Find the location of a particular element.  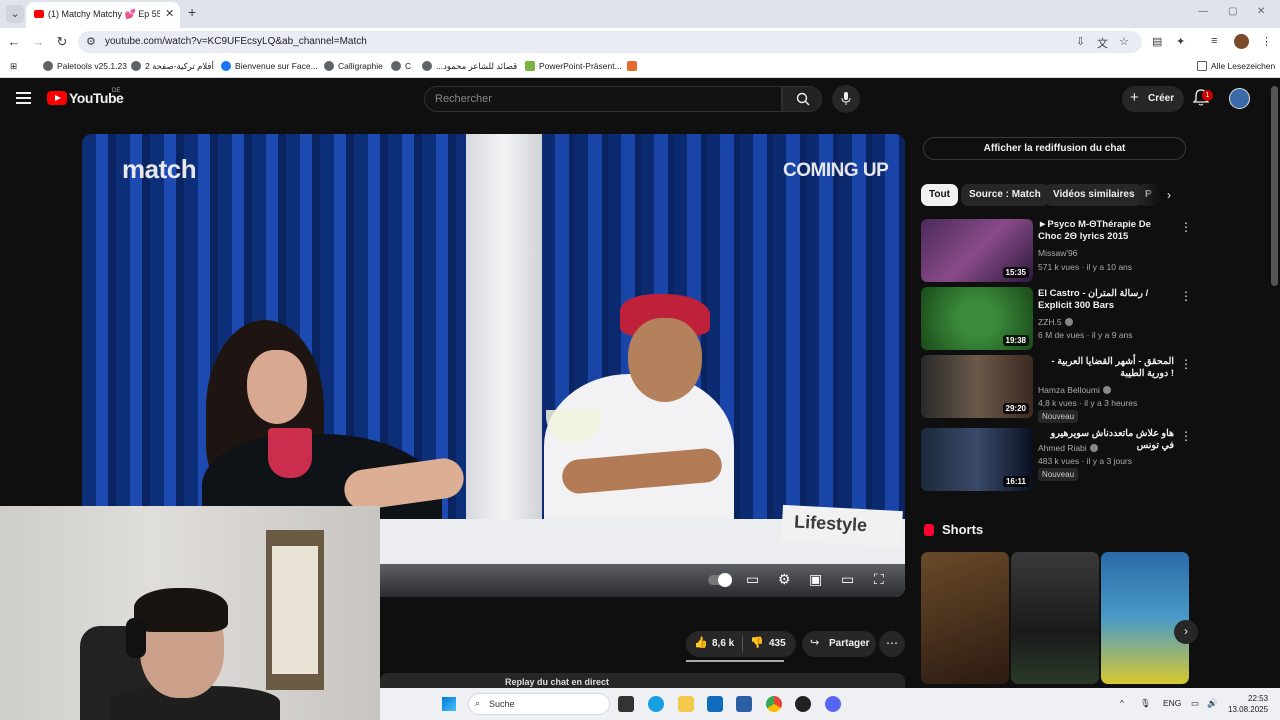

tab-close-icon: ✕ is located at coordinates (169, 13).